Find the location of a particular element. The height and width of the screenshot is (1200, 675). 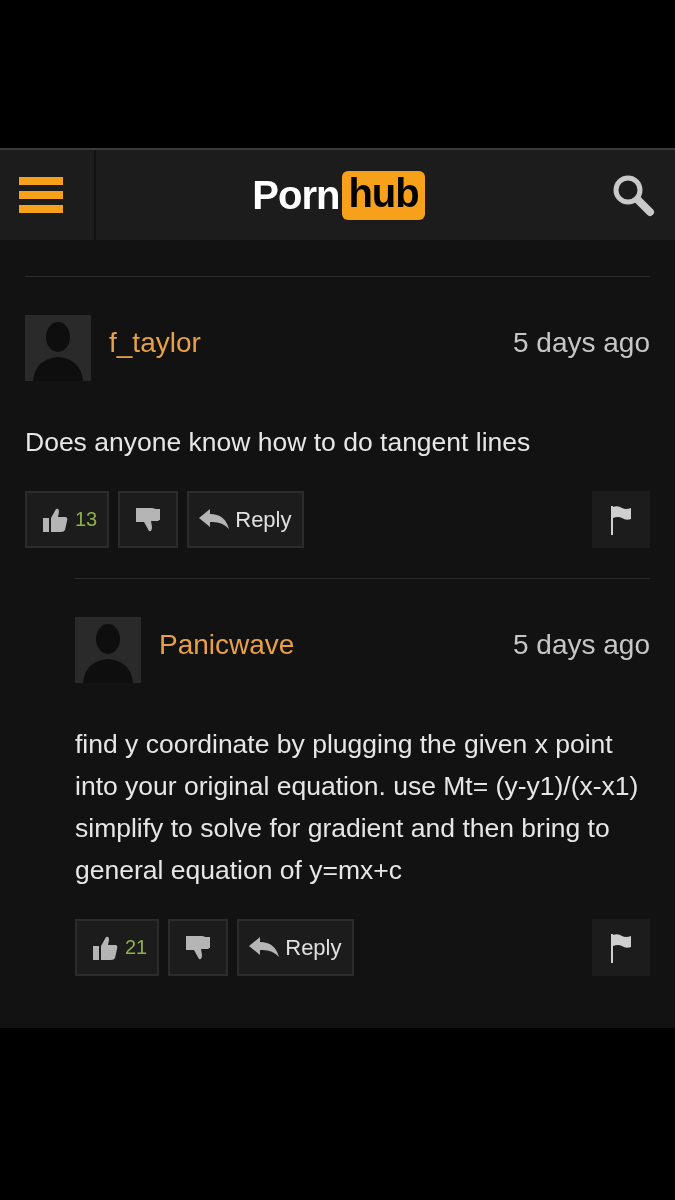

menu-icon is located at coordinates (41, 195).